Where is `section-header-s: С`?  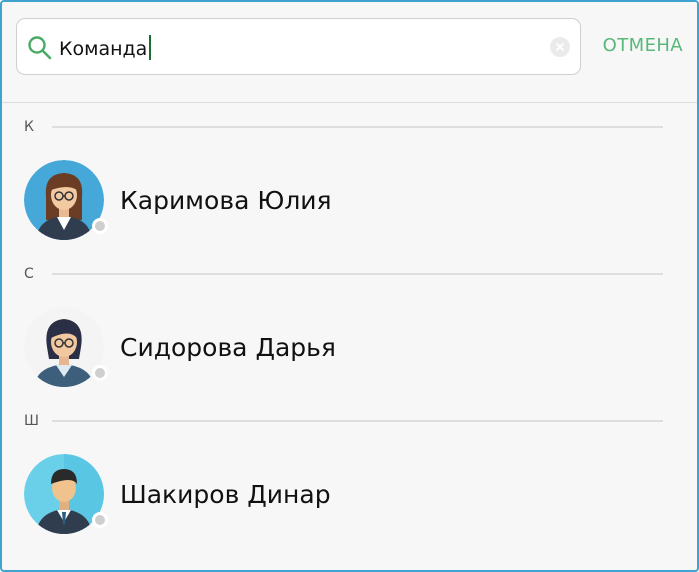
section-header-s: С is located at coordinates (343, 274).